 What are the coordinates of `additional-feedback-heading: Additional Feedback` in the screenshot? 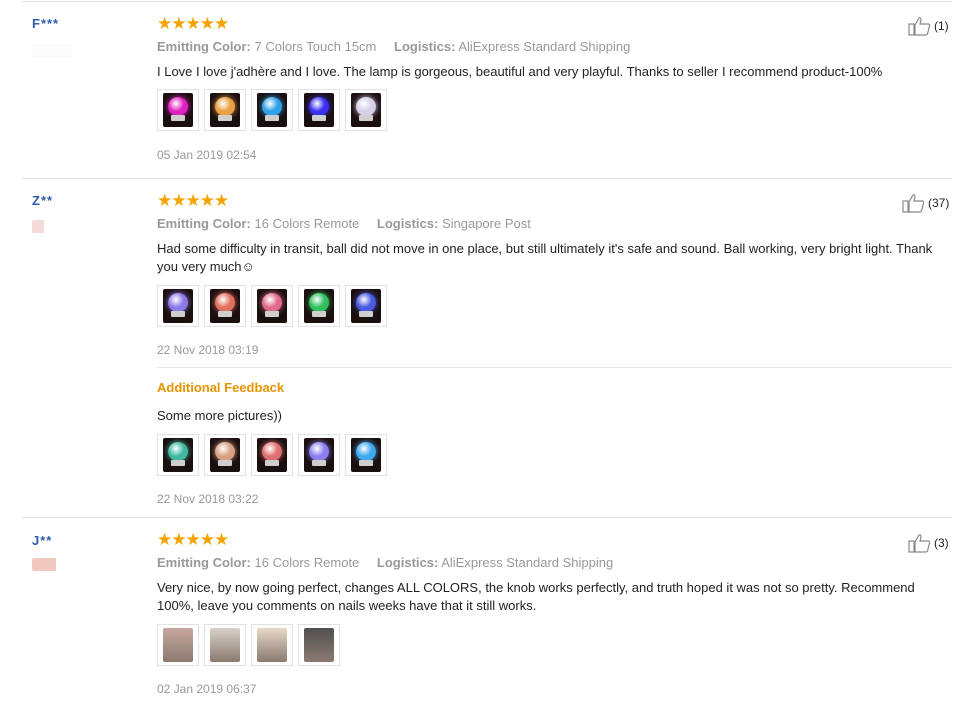 It's located at (221, 387).